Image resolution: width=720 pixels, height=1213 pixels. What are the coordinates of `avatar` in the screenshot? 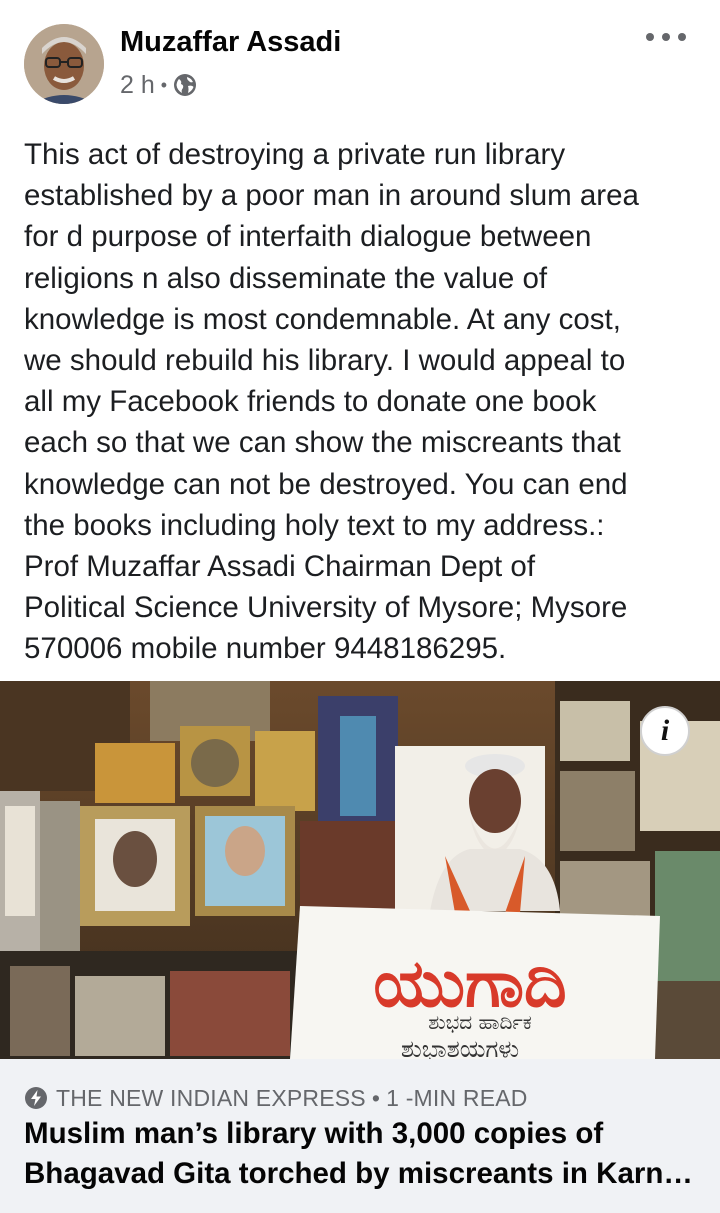 It's located at (64, 64).